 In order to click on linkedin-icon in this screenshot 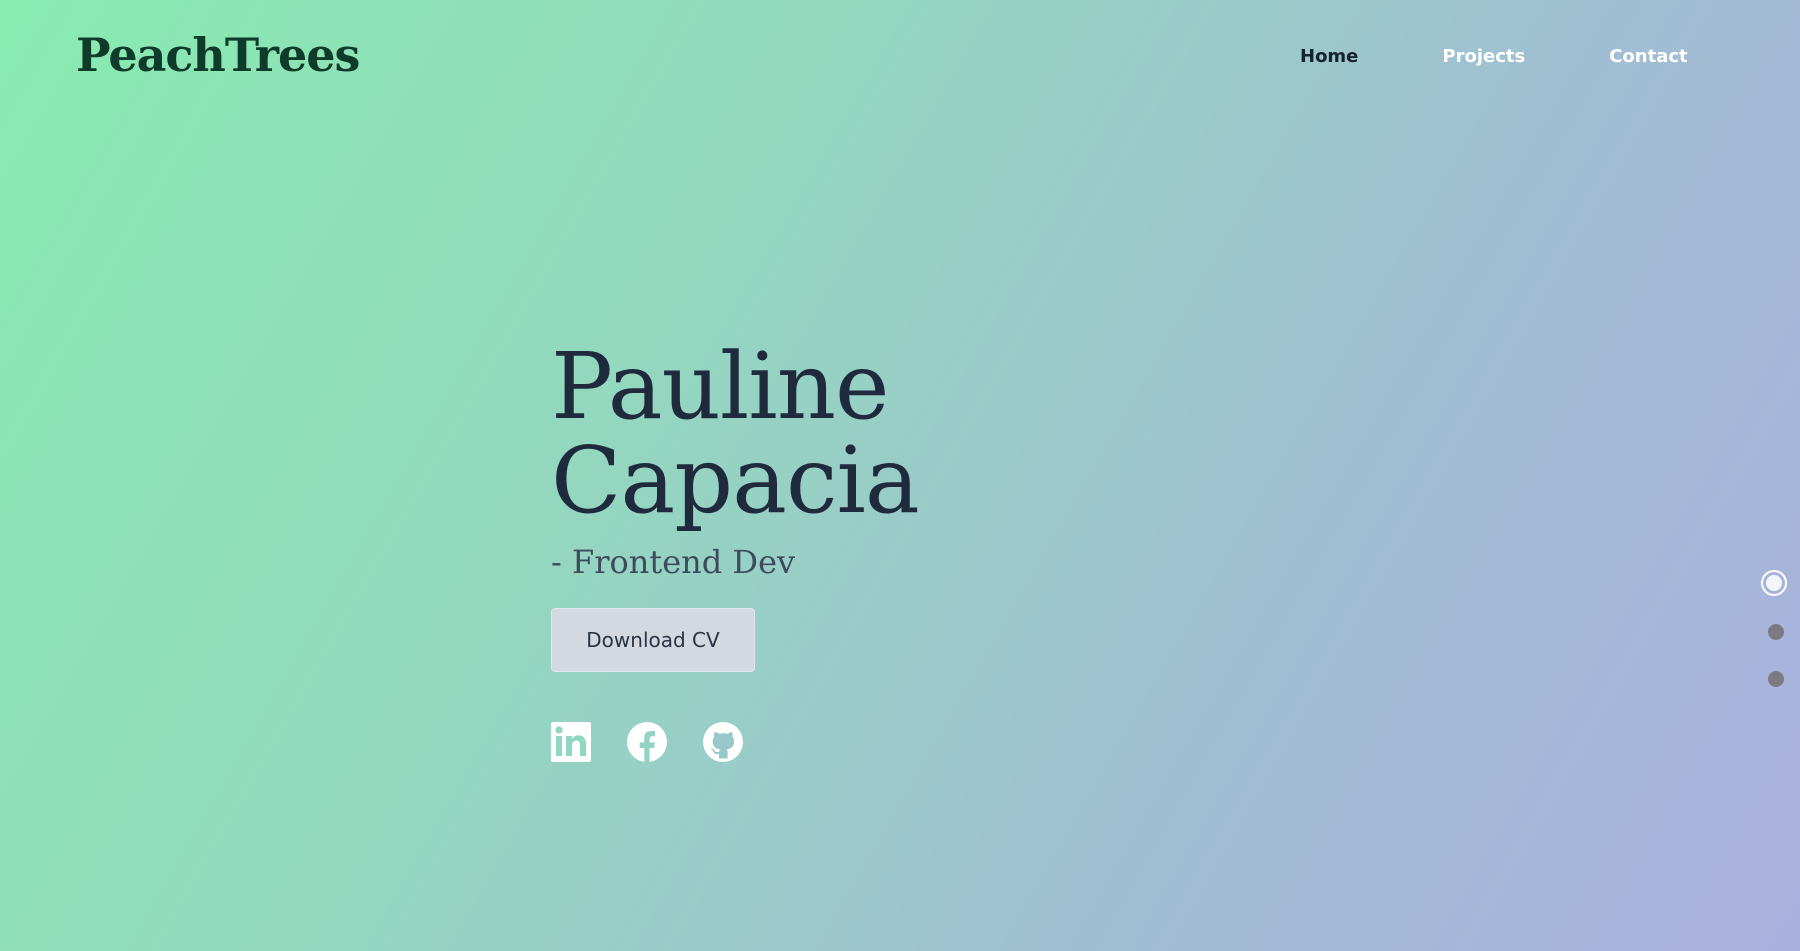, I will do `click(571, 742)`.